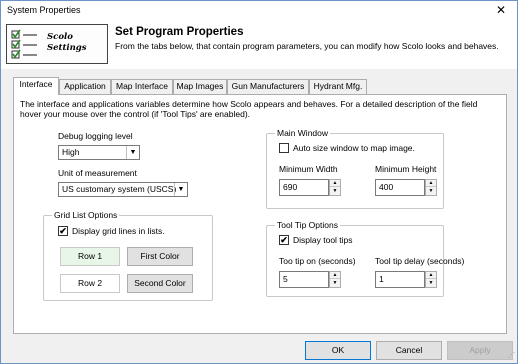 This screenshot has height=364, width=518. What do you see at coordinates (317, 261) in the screenshot?
I see `tooltip-on-label: Too tip on (seconds)` at bounding box center [317, 261].